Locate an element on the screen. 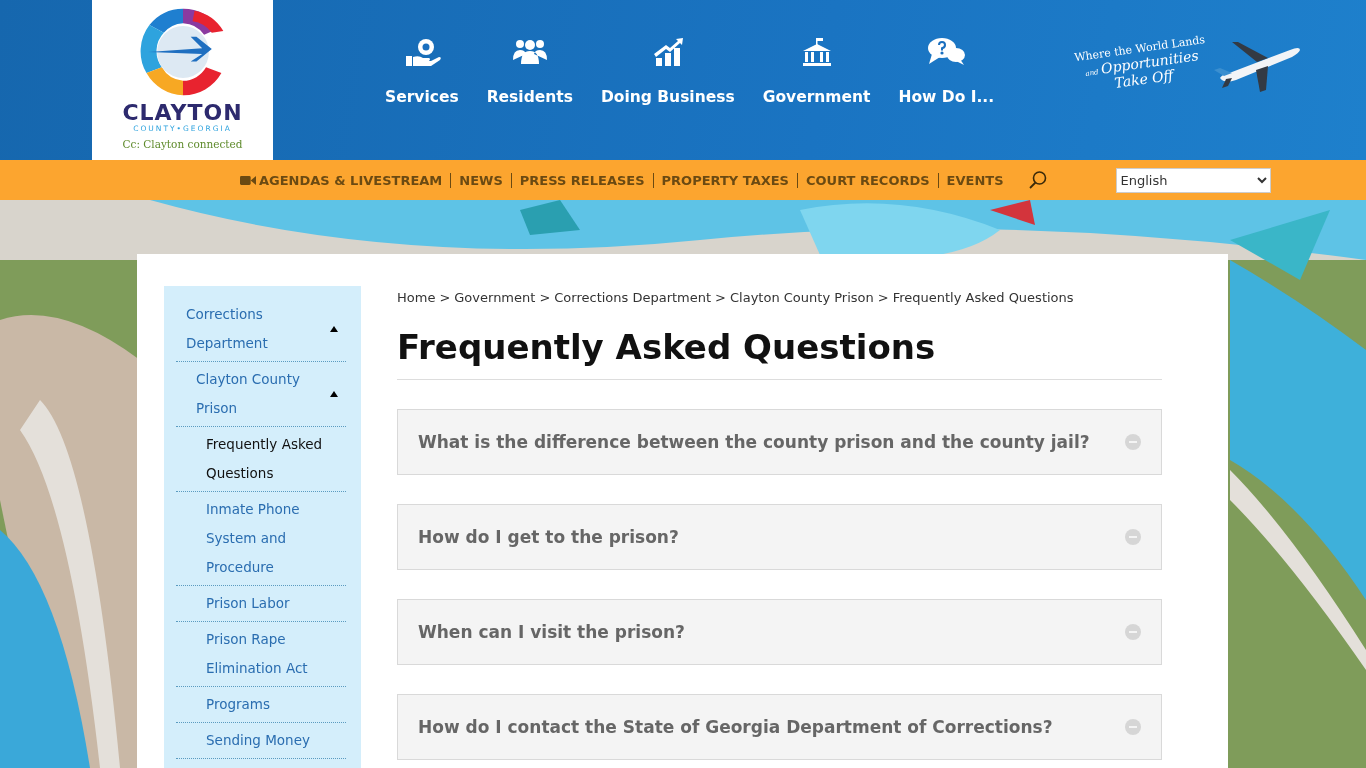 Image resolution: width=1366 pixels, height=768 pixels. sidebar-item: Frequently Asked Questions is located at coordinates (261, 459).